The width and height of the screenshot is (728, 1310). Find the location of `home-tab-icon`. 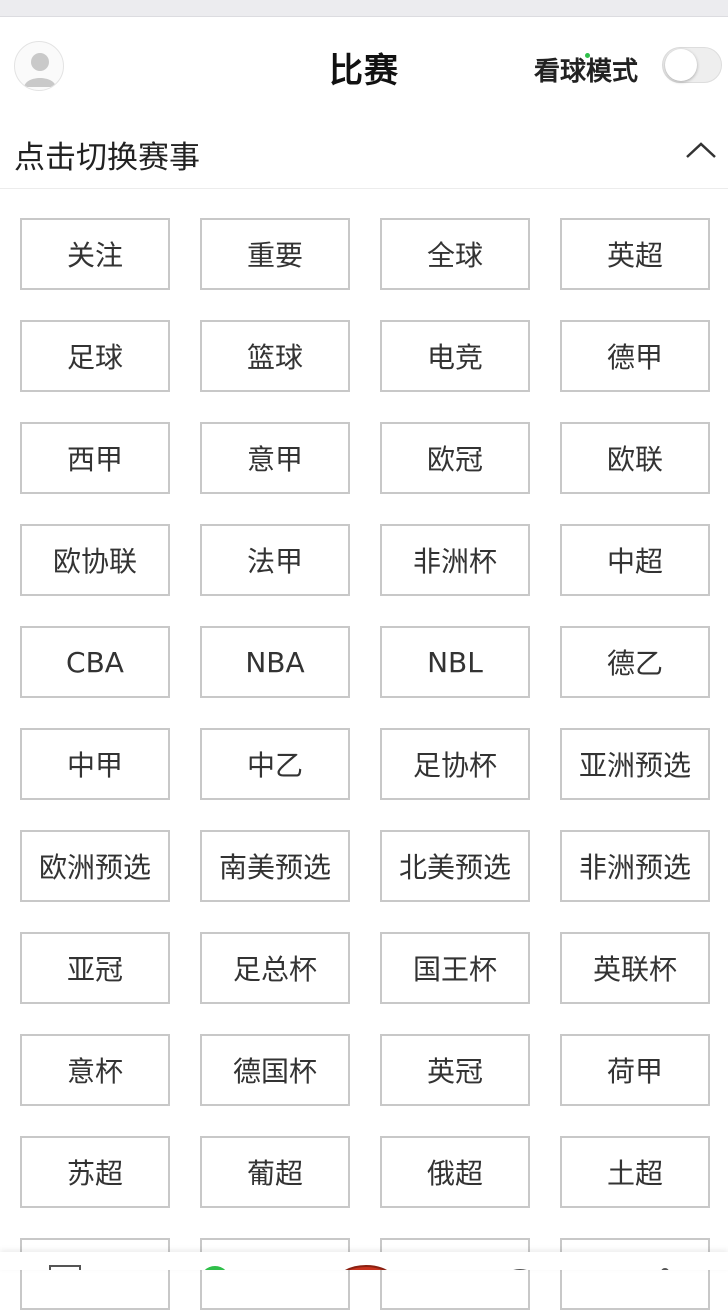

home-tab-icon is located at coordinates (366, 1267).